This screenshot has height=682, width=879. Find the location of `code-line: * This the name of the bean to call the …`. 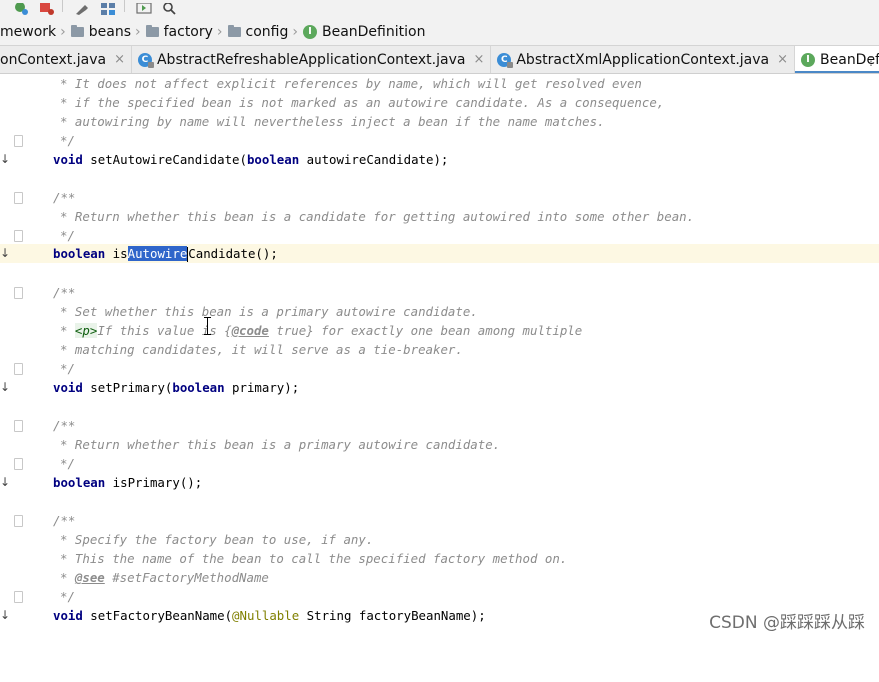

code-line: * This the name of the bean to call the … is located at coordinates (439, 558).